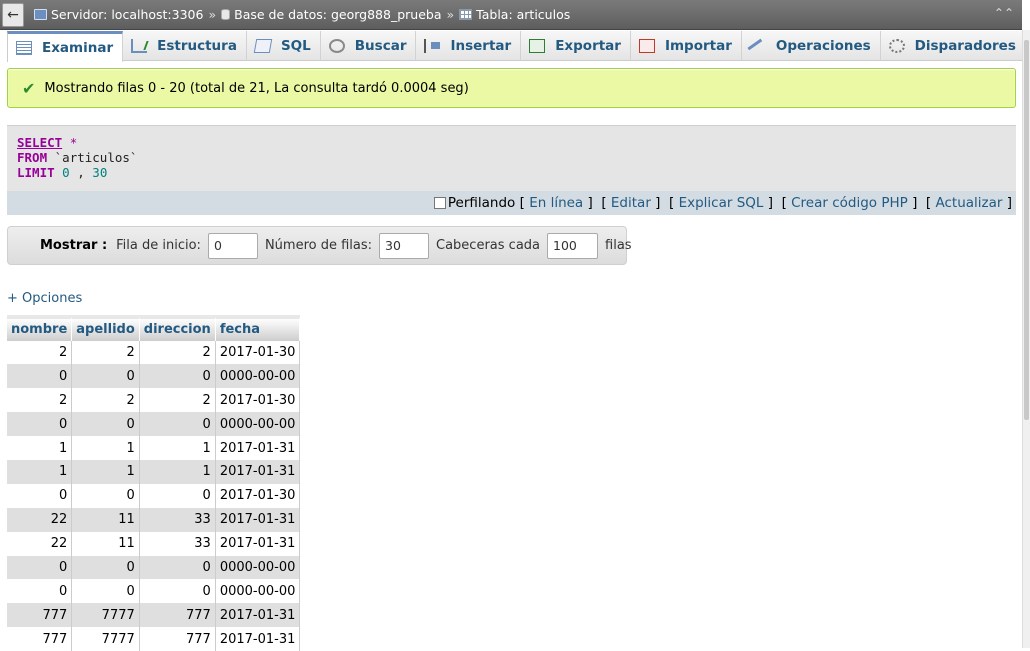  Describe the element at coordinates (721, 203) in the screenshot. I see `explain-sql-link: Explicar SQL` at that location.